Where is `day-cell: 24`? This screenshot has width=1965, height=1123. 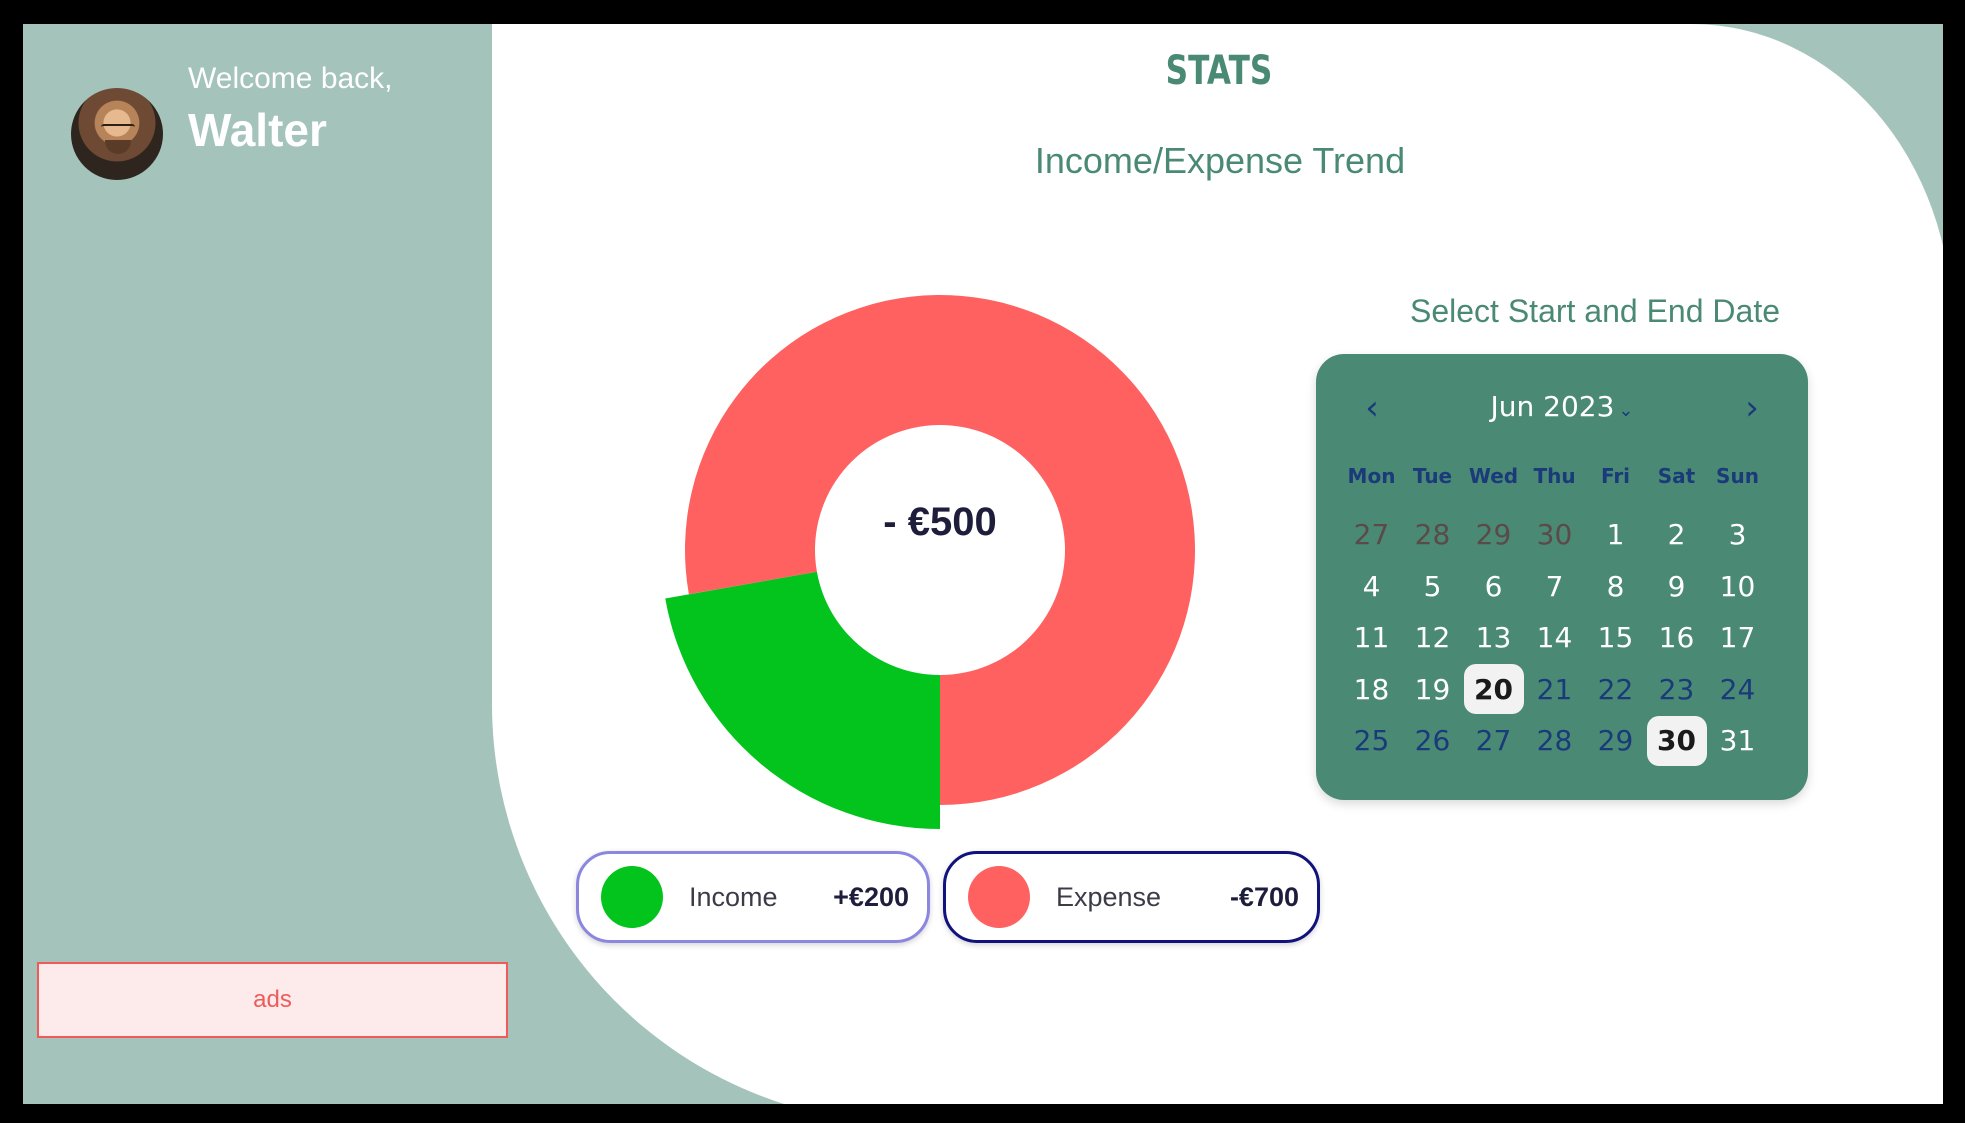
day-cell: 24 is located at coordinates (1737, 690).